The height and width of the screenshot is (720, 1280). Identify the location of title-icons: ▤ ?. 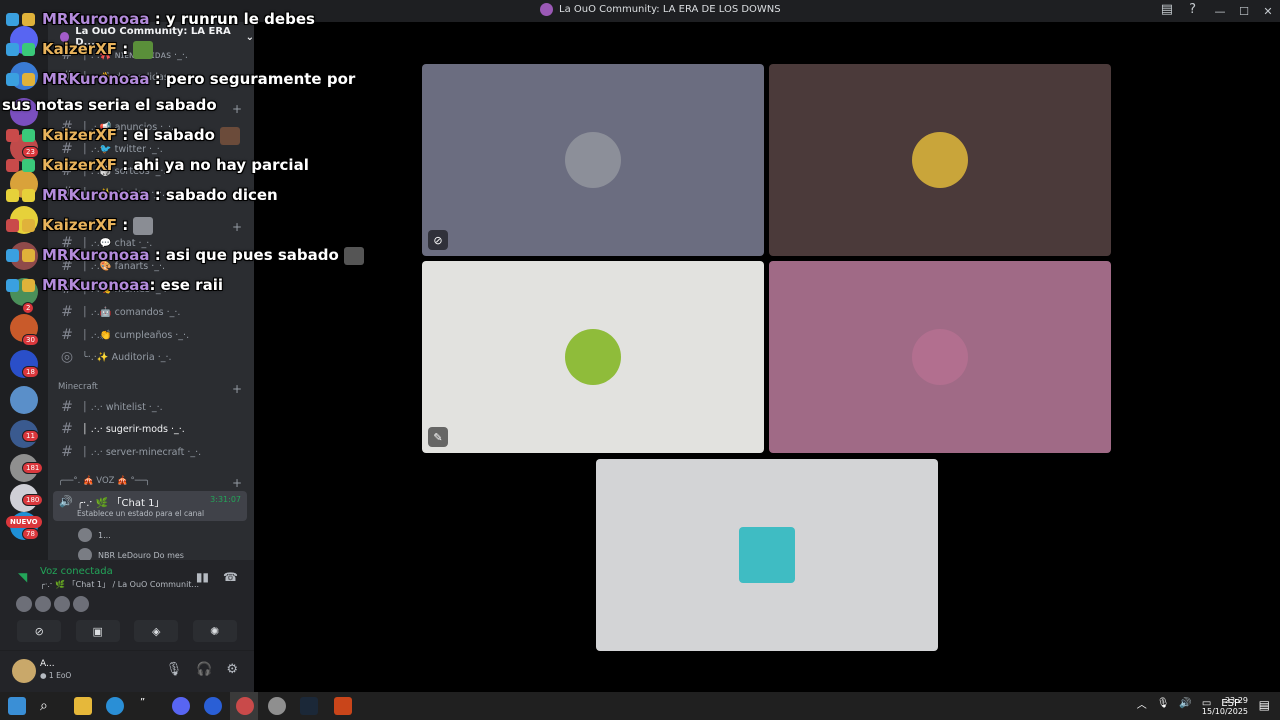
(1178, 9).